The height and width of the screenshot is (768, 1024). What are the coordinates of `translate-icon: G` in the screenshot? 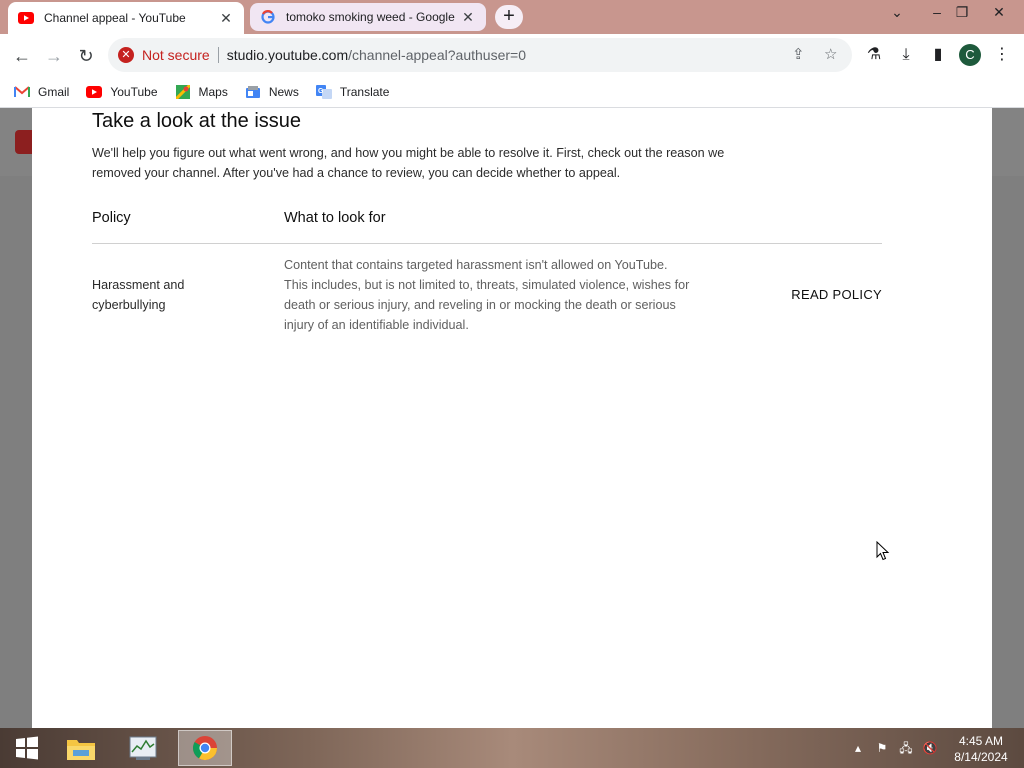 It's located at (323, 91).